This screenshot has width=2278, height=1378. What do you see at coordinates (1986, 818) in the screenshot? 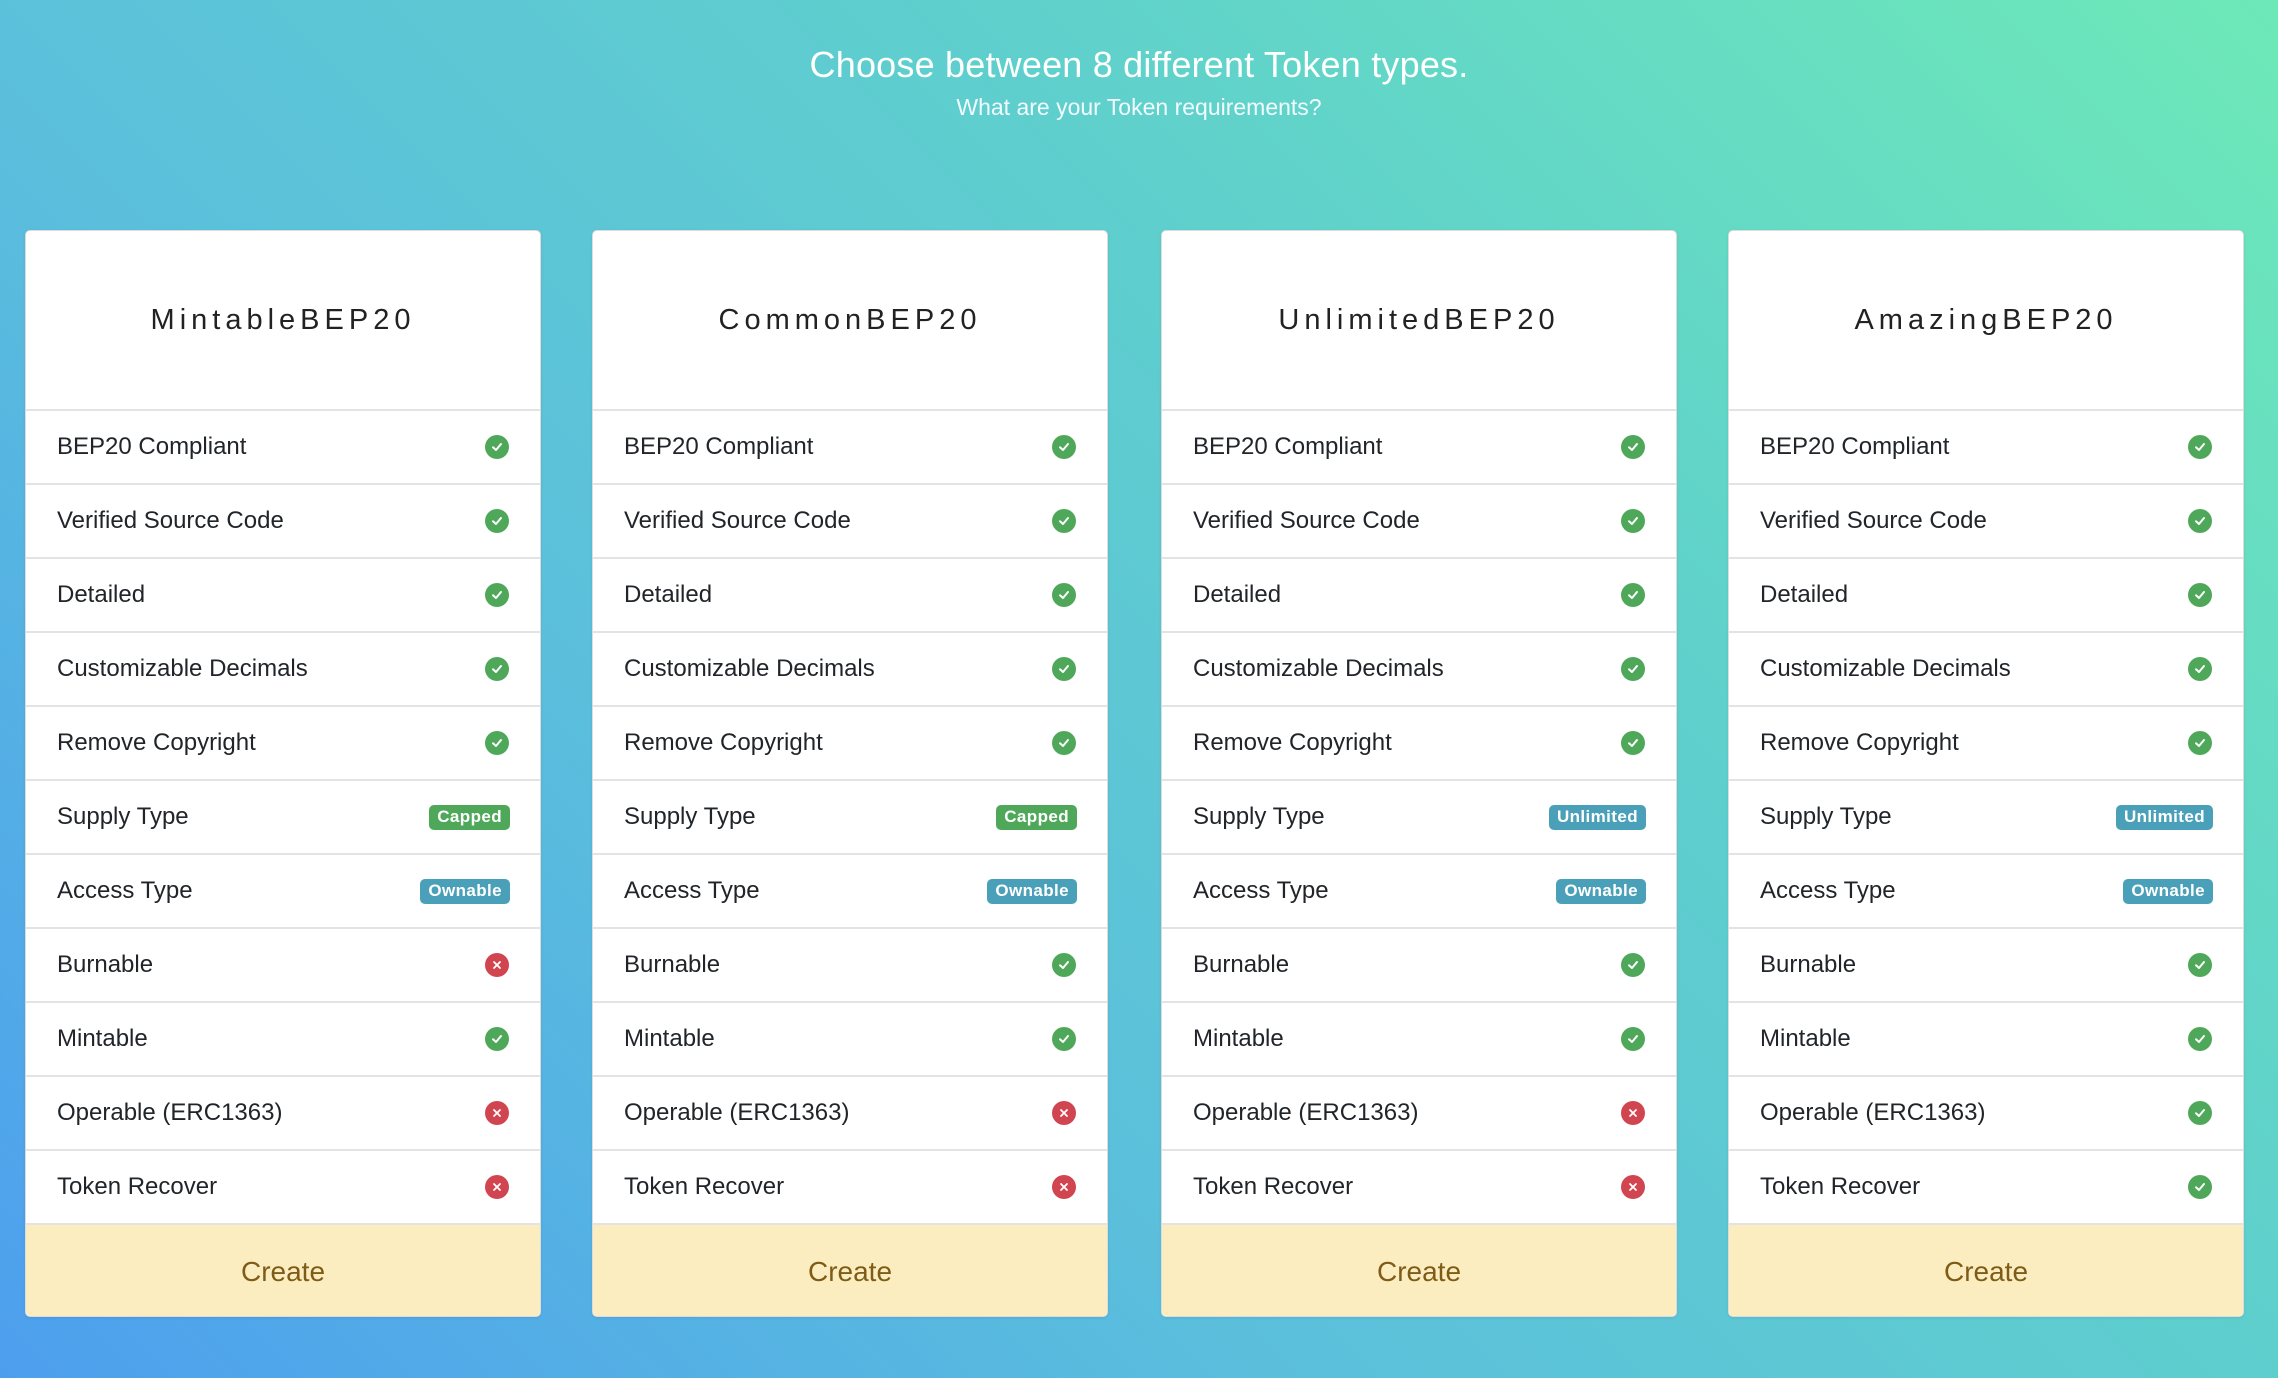
I see `feature-row: Supply Type Unlimited` at bounding box center [1986, 818].